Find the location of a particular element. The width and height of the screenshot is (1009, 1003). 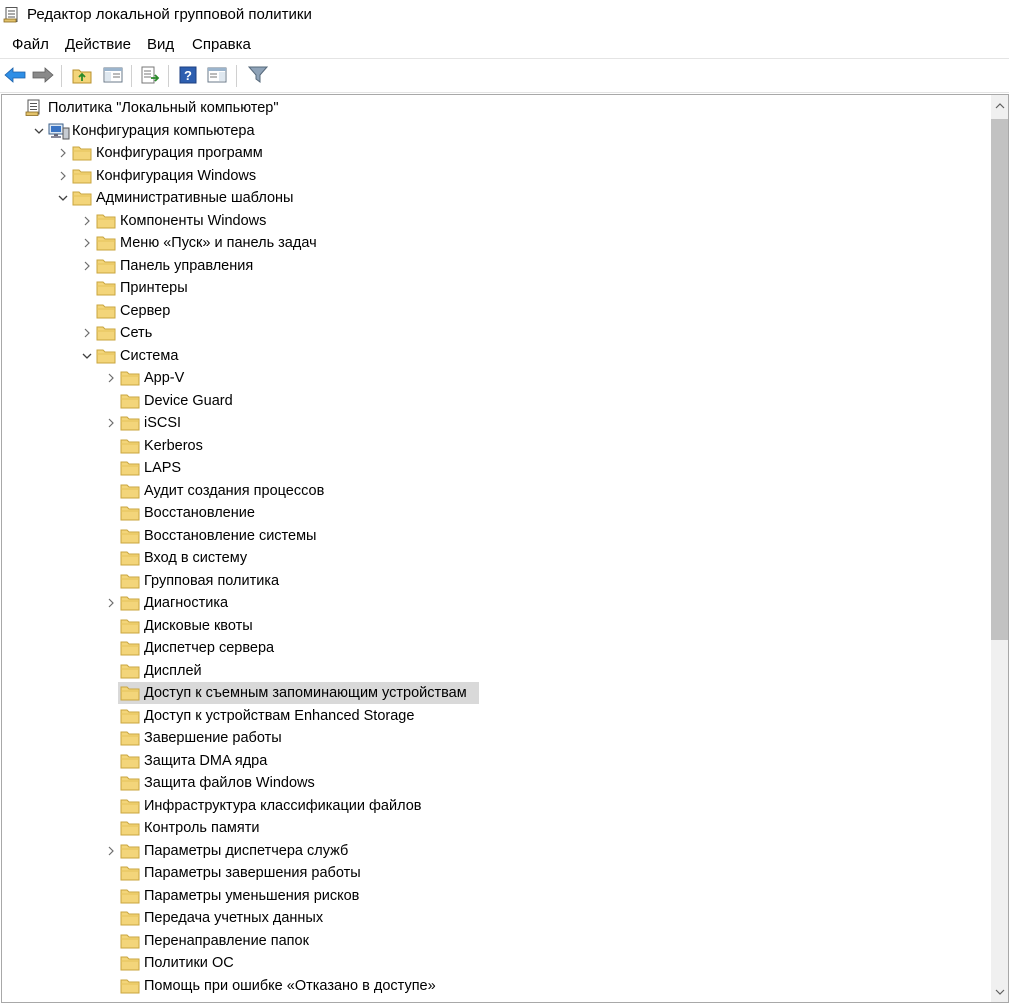

forward-icon is located at coordinates (43, 75).